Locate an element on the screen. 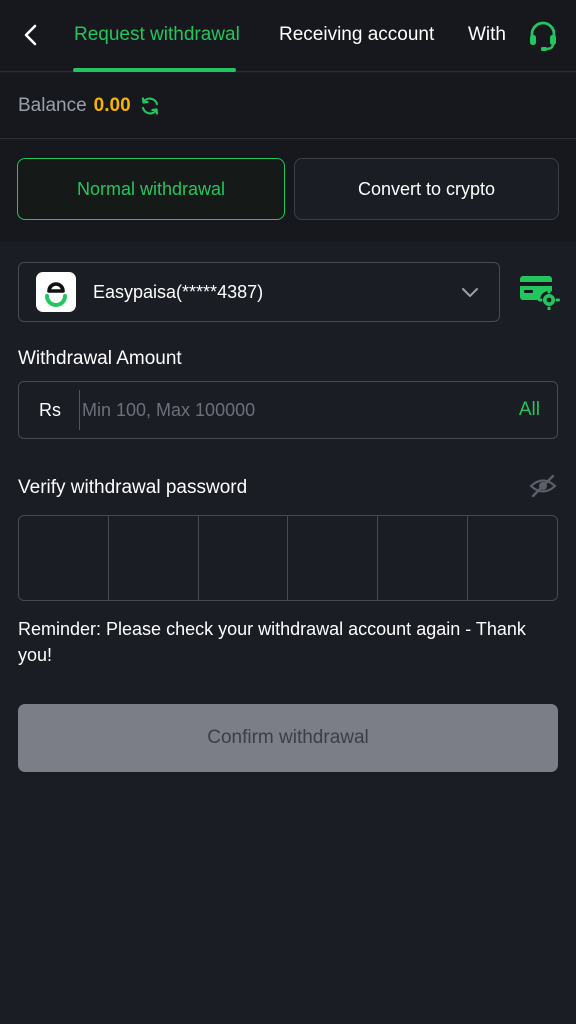 The height and width of the screenshot is (1024, 576). currency-label: Rs is located at coordinates (50, 409).